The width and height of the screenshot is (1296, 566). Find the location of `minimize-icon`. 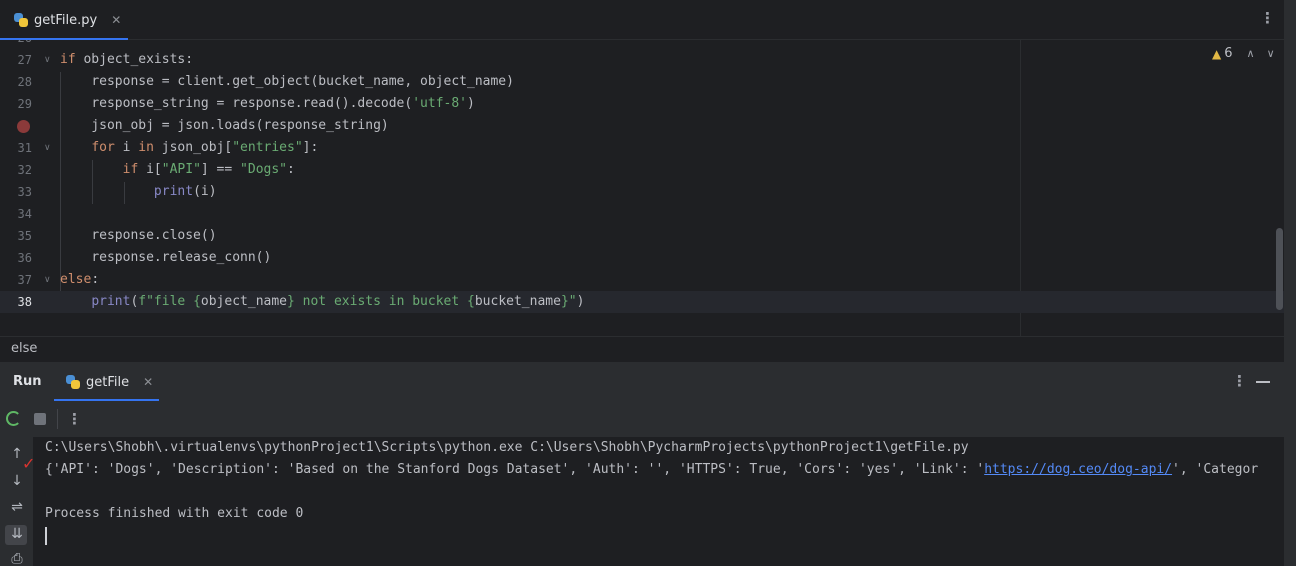

minimize-icon is located at coordinates (1263, 382).